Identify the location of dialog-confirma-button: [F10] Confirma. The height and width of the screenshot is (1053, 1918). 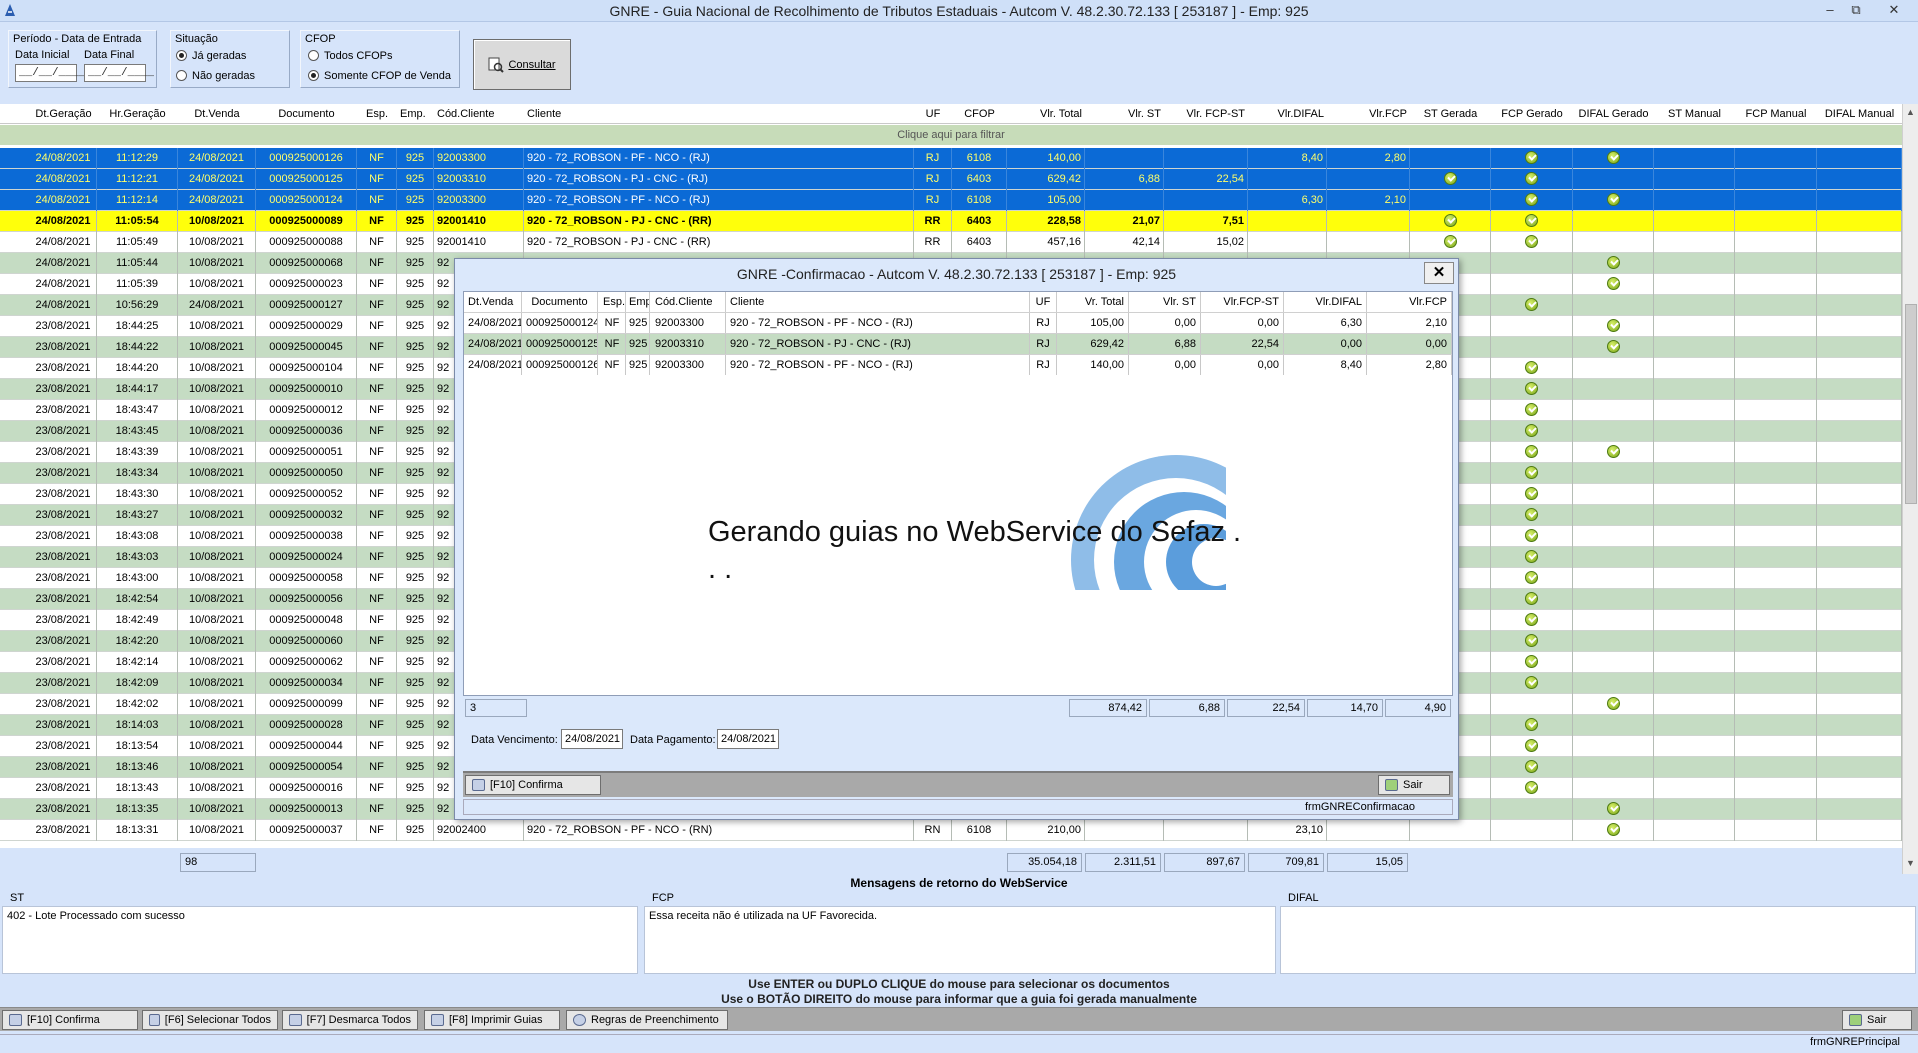
(533, 785).